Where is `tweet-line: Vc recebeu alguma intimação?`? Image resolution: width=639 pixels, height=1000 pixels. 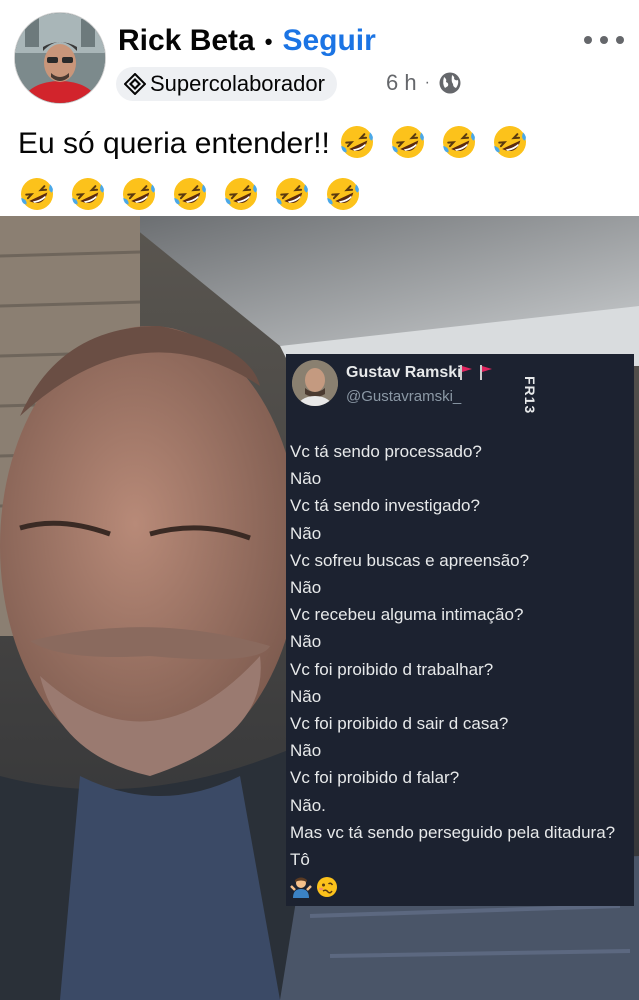 tweet-line: Vc recebeu alguma intimação? is located at coordinates (407, 615).